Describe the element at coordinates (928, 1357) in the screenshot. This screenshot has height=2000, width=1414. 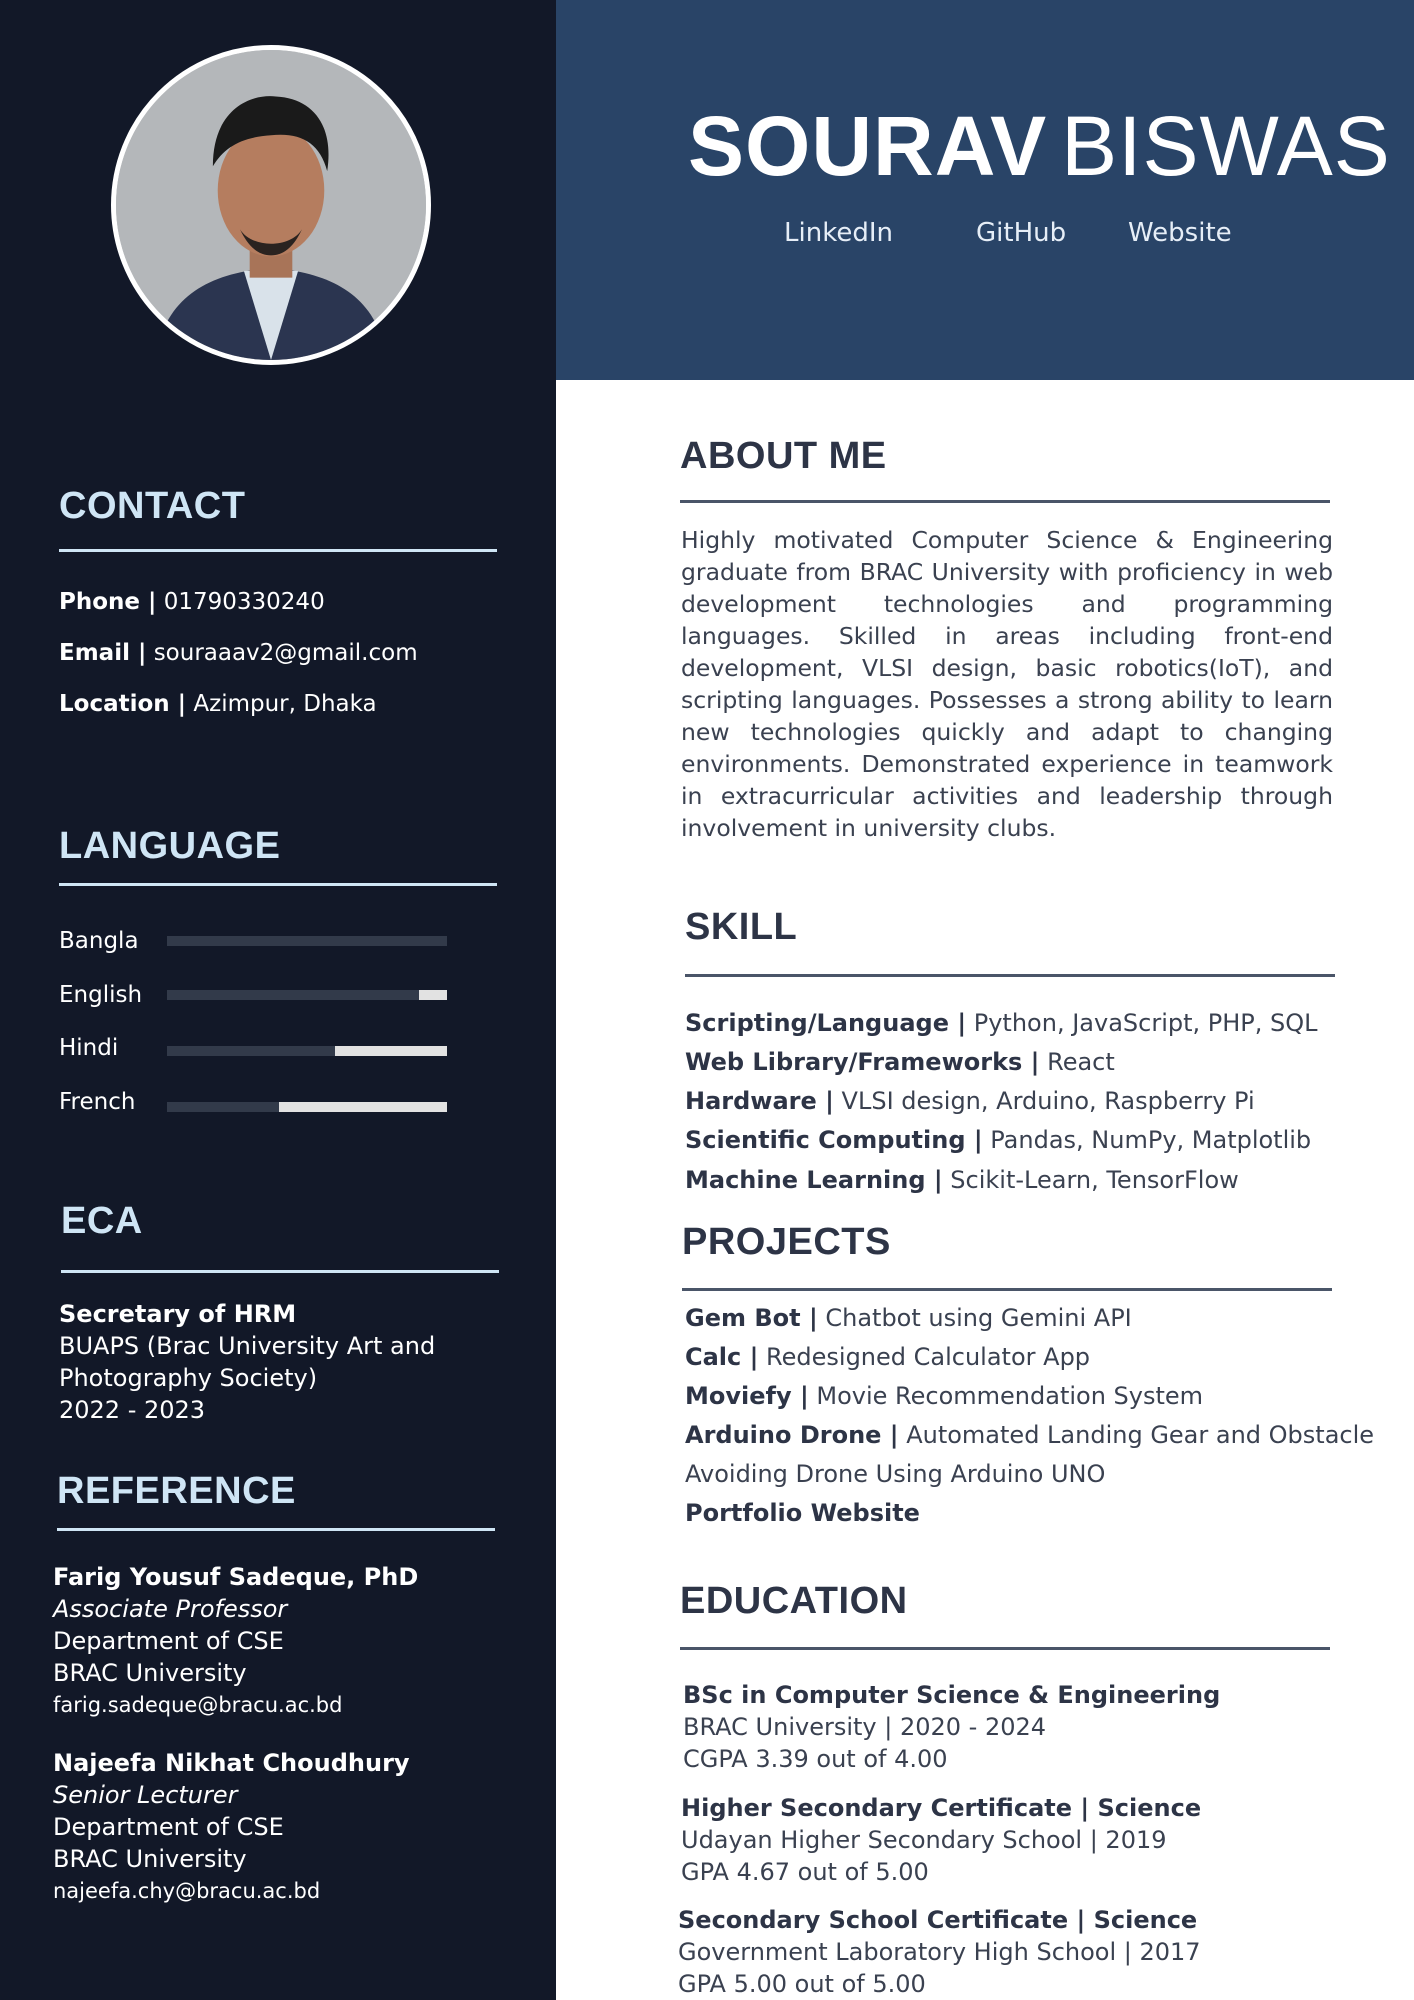
I see `project-value: Redesigned Calculator App` at that location.